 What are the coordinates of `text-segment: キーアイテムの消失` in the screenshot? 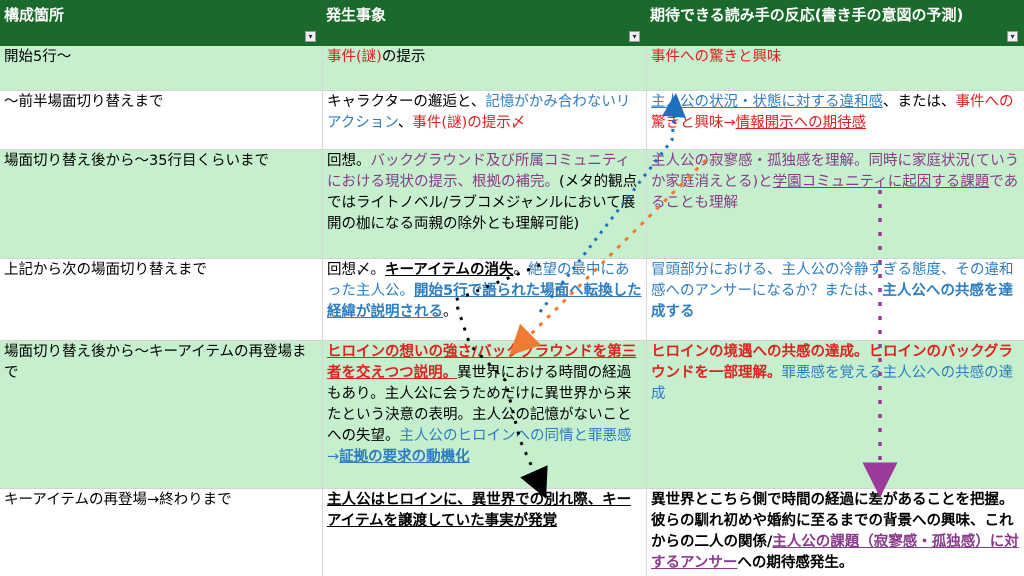 It's located at (449, 270).